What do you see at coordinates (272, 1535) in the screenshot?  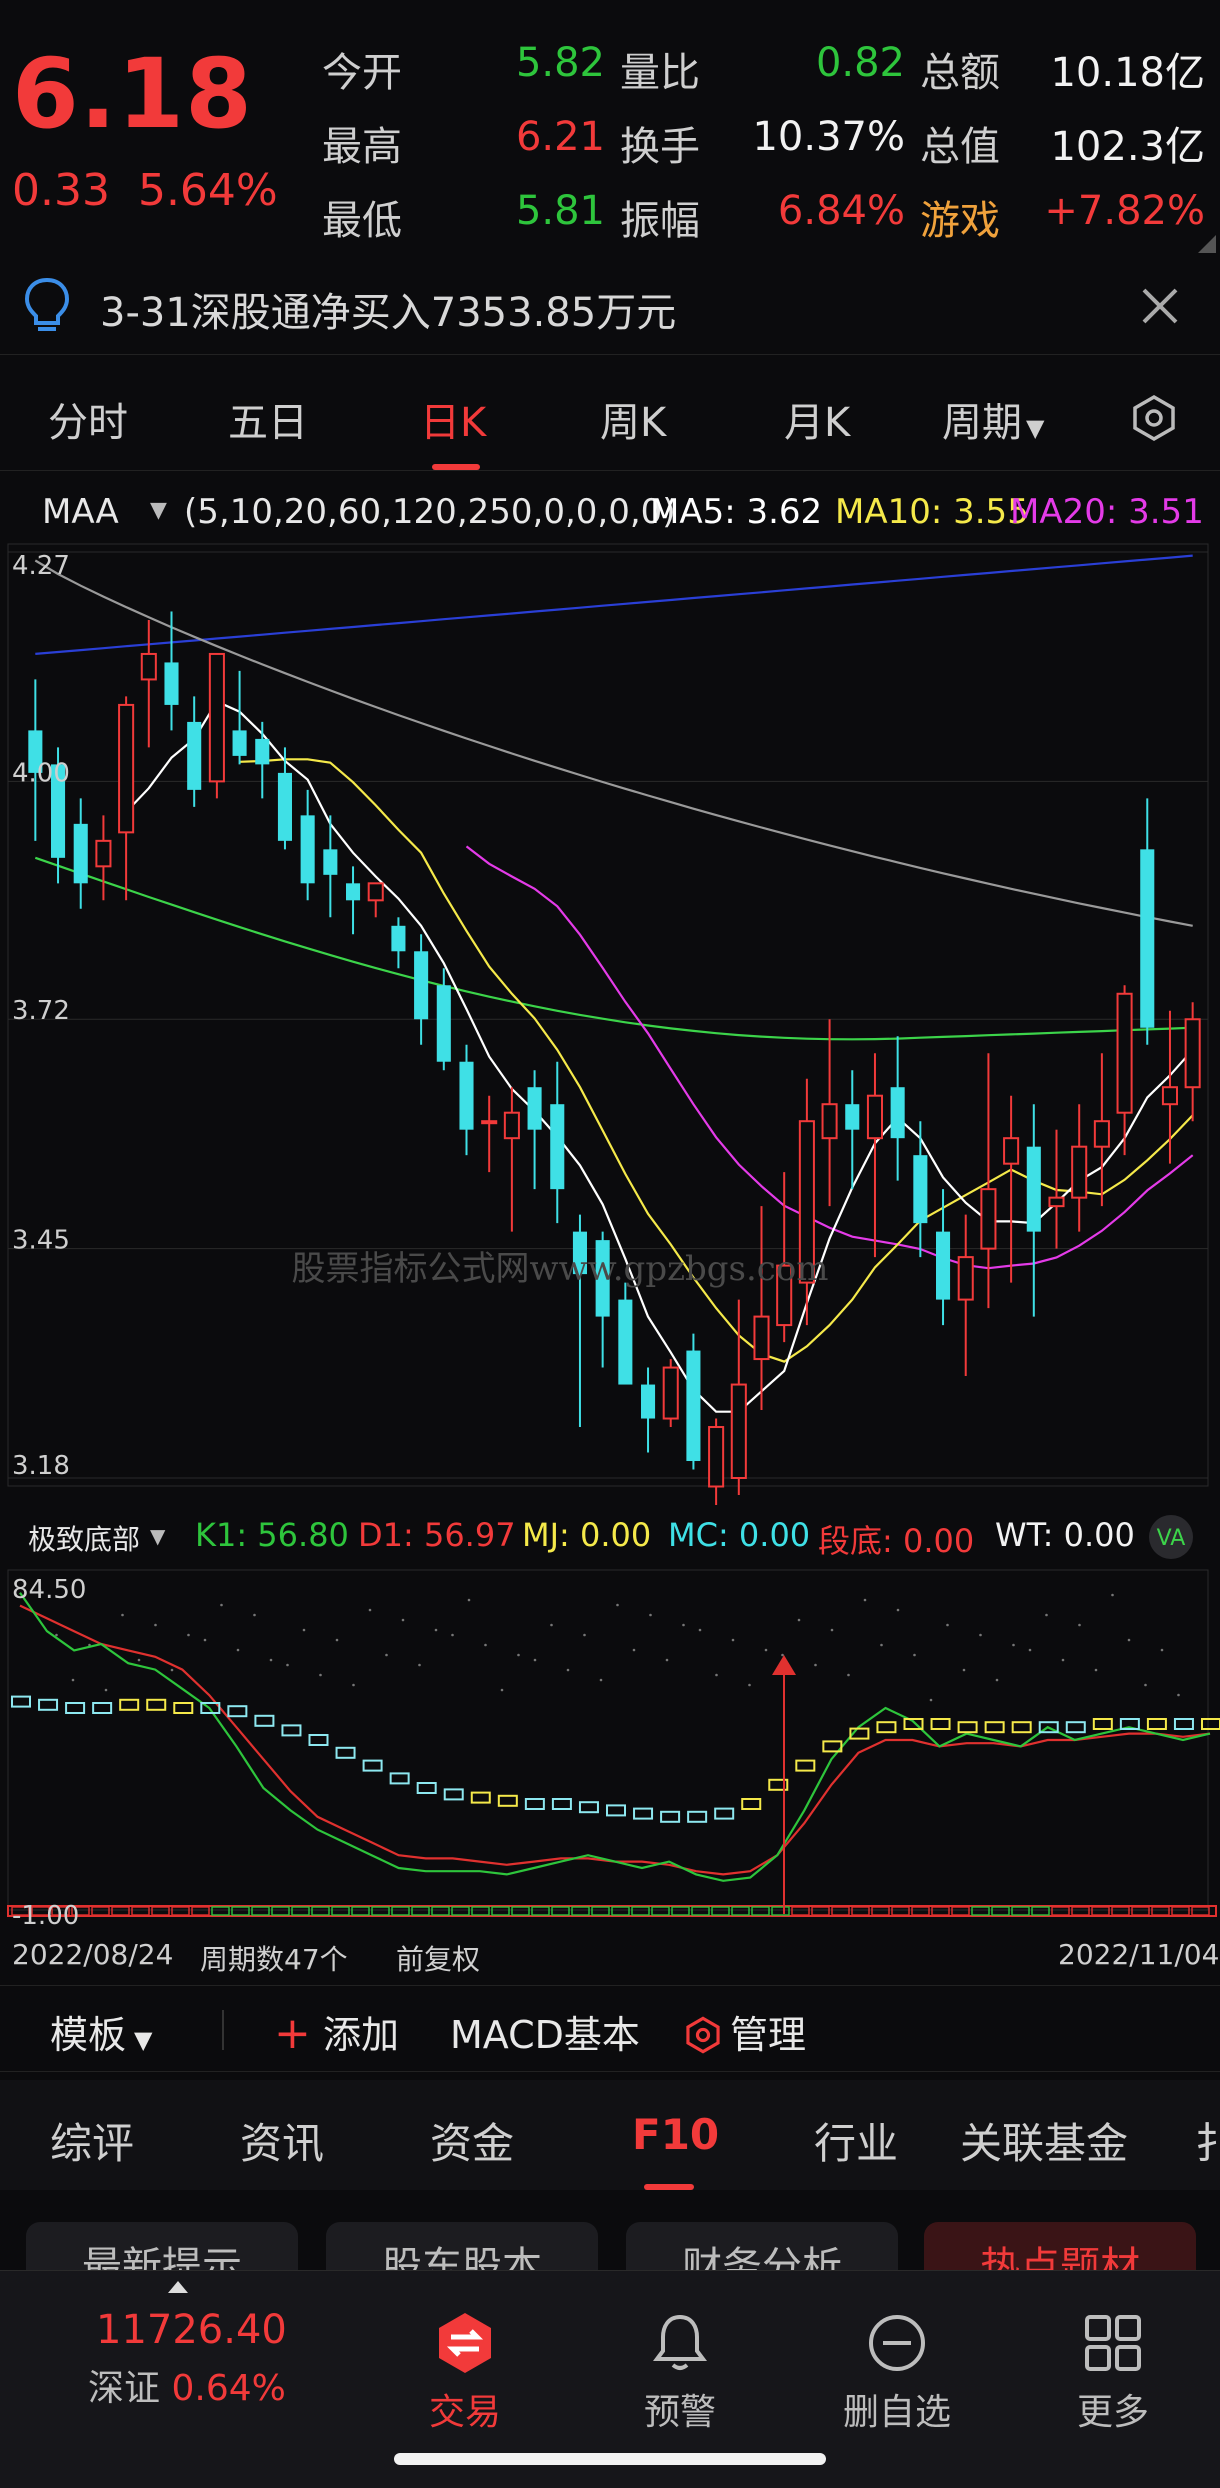 I see `k1-value: K1: 56.80` at bounding box center [272, 1535].